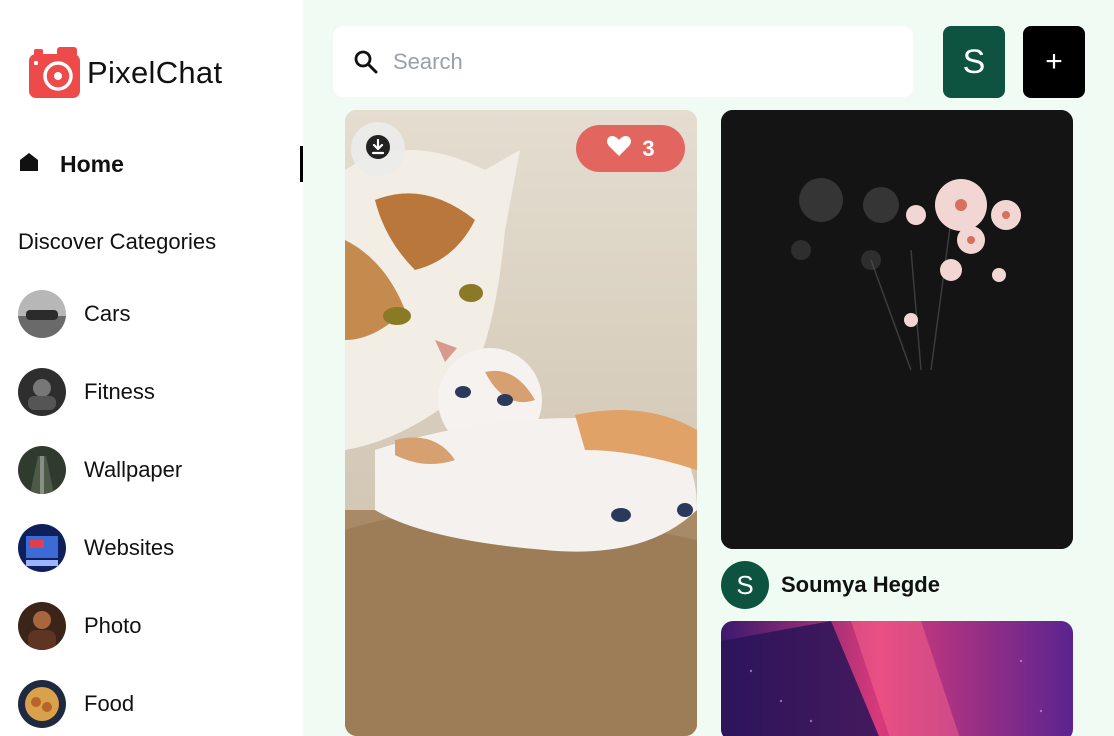  Describe the element at coordinates (301, 164) in the screenshot. I see `active-indicator` at that location.